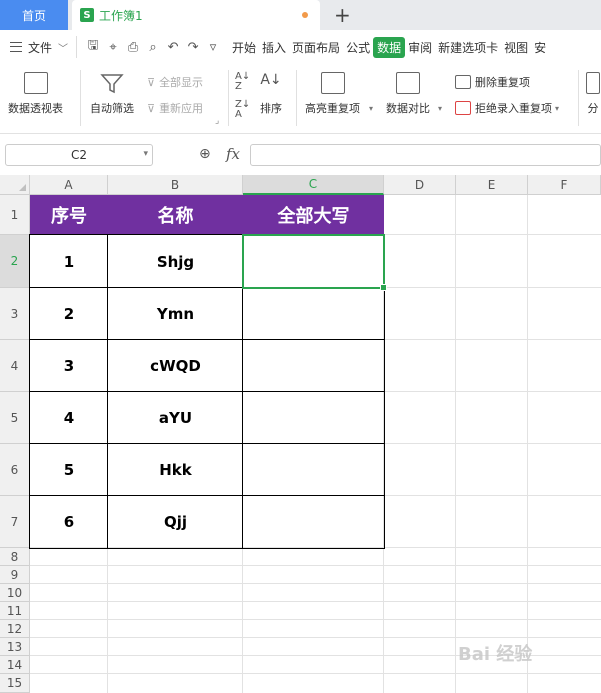 This screenshot has width=601, height=693. I want to click on column-header-e: E, so click(492, 185).